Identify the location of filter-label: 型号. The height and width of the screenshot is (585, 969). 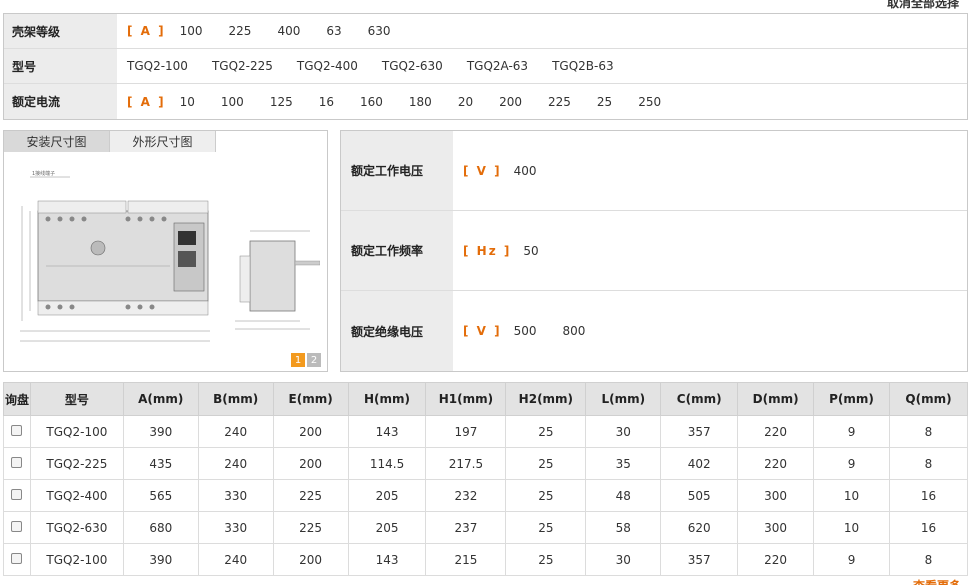
(60, 66).